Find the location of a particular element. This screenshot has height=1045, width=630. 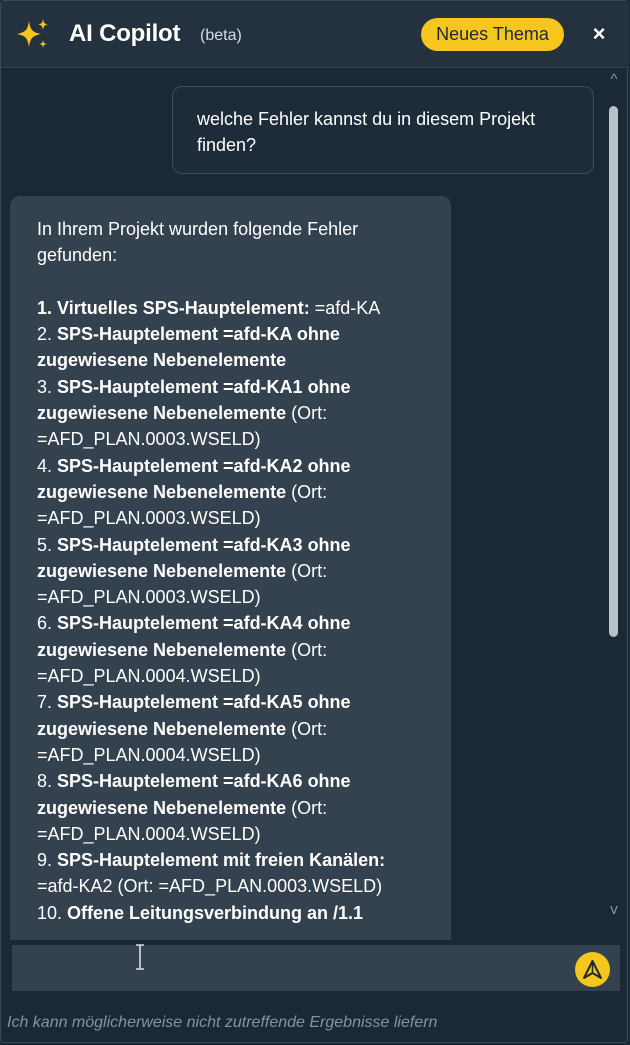

assistant-intro-line: In Ihrem Projekt wurden folgende Fehler is located at coordinates (198, 229).